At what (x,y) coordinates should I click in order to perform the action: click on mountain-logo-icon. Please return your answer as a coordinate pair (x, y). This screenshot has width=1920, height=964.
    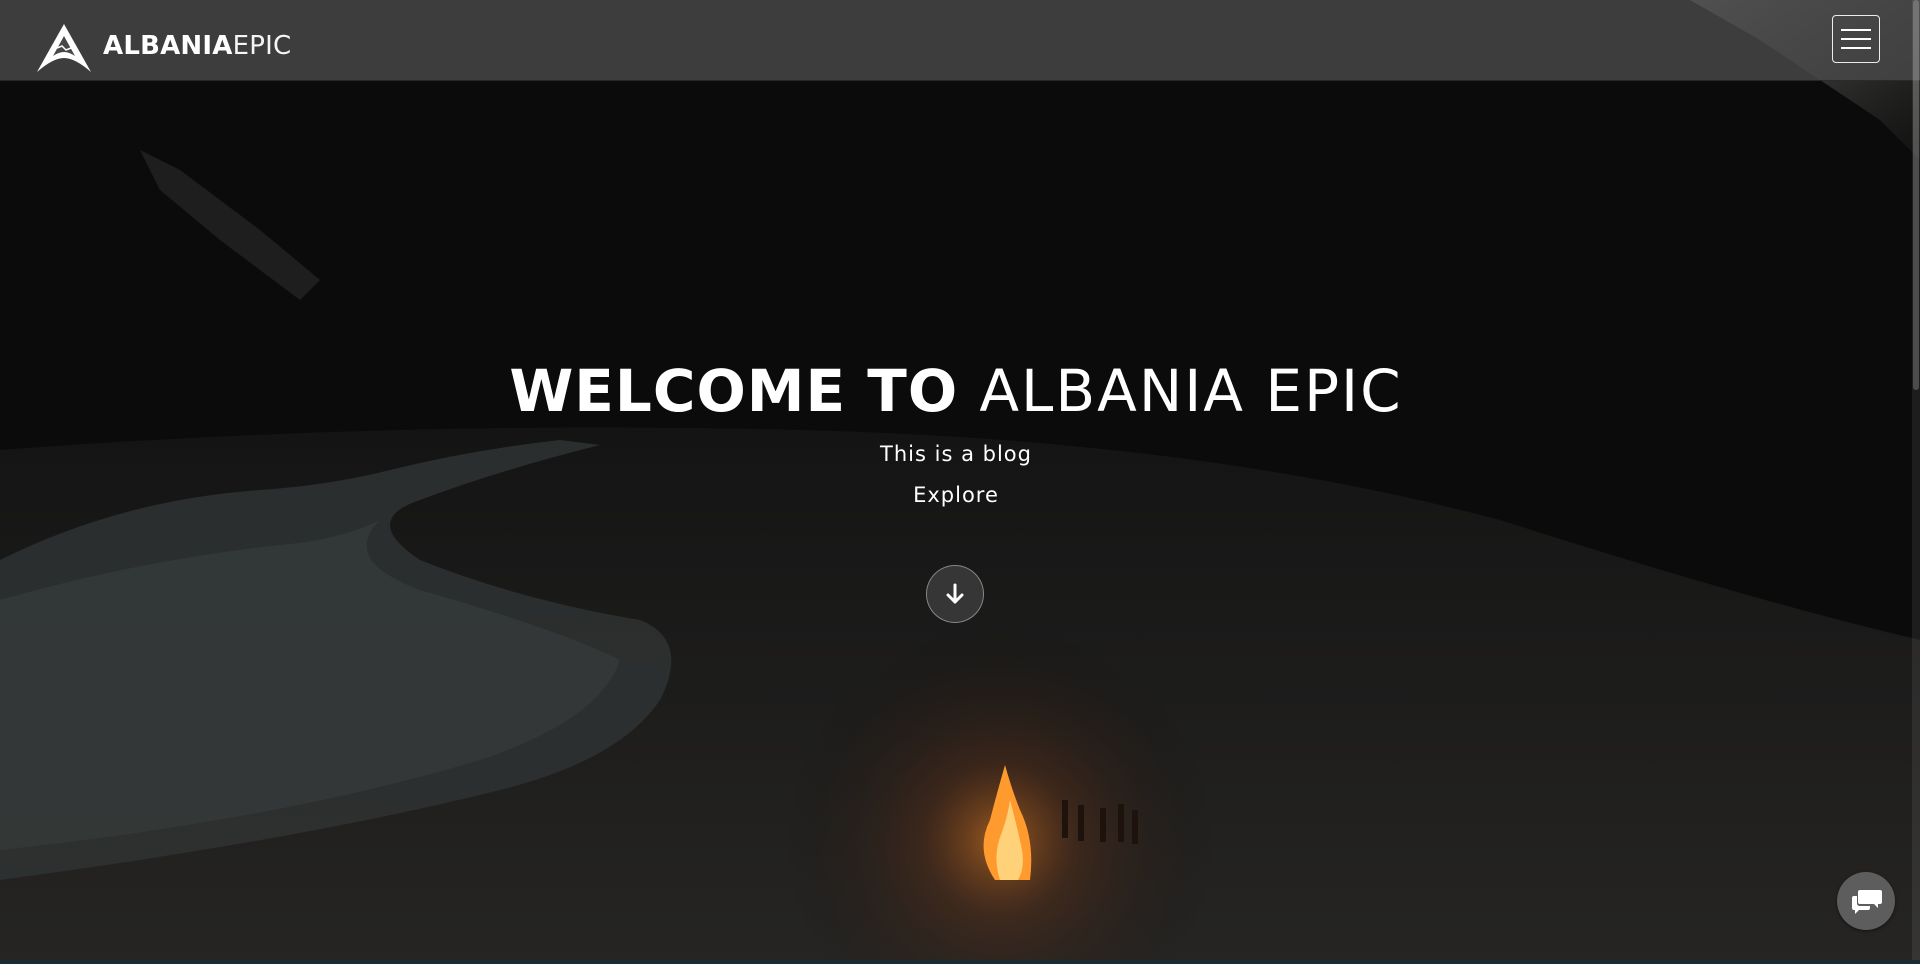
    Looking at the image, I should click on (64, 48).